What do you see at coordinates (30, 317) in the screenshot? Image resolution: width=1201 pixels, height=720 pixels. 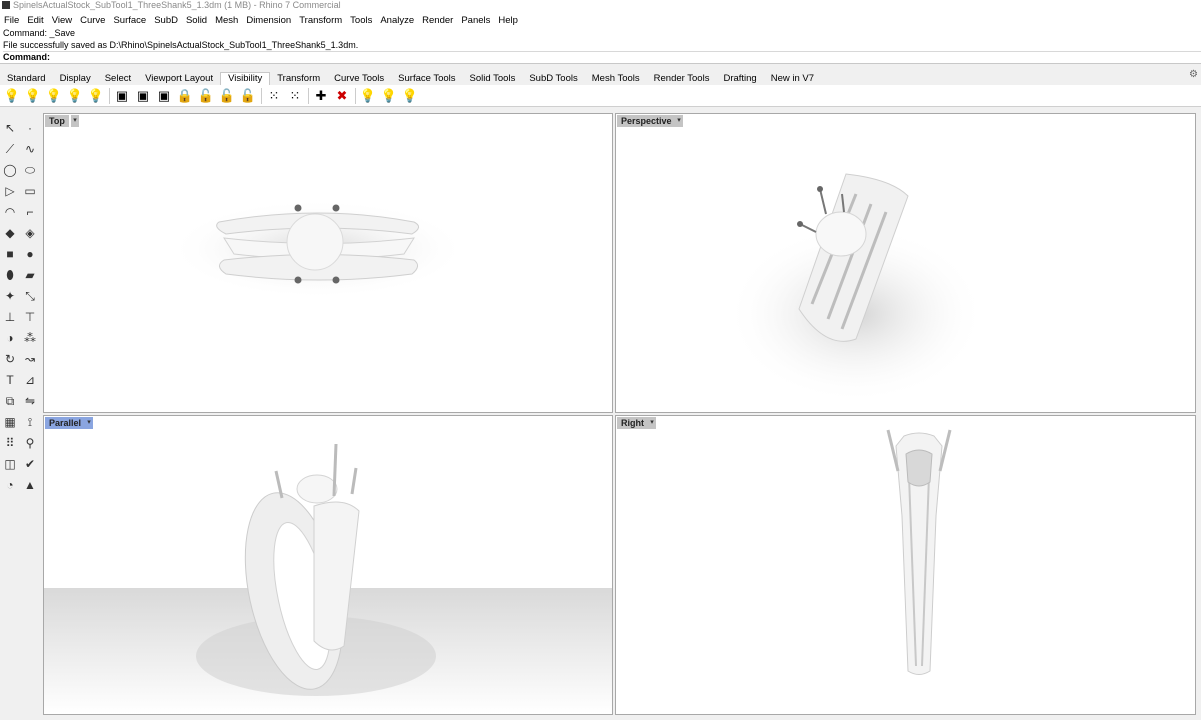 I see `trim-icon: ⊤` at bounding box center [30, 317].